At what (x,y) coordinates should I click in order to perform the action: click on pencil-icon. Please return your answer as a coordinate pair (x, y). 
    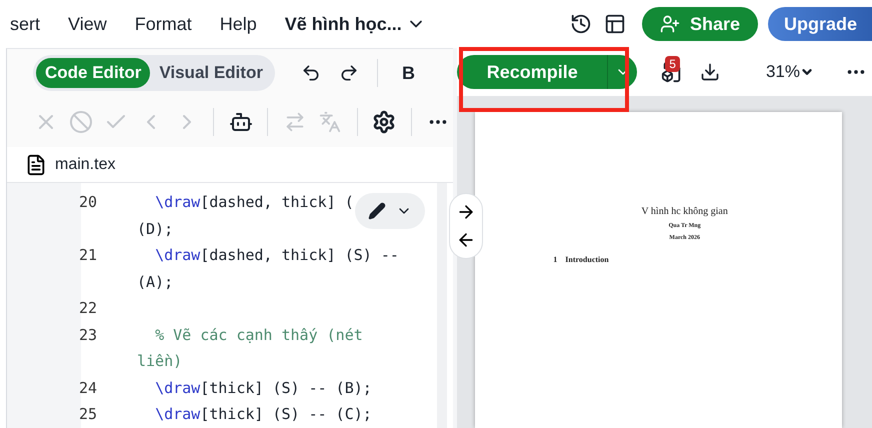
    Looking at the image, I should click on (377, 211).